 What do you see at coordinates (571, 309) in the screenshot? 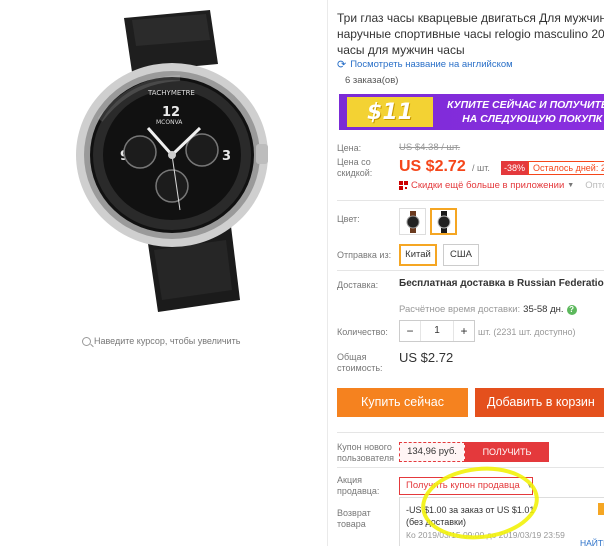
I see `question-icon: ?` at bounding box center [571, 309].